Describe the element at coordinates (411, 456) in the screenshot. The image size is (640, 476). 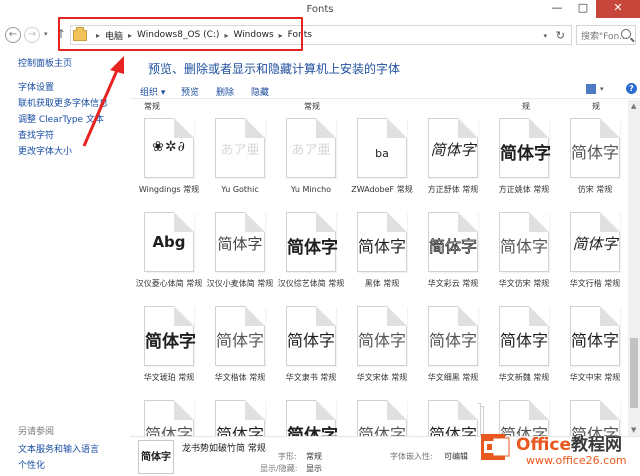
I see `embeddability-label: 字体嵌入性:` at that location.